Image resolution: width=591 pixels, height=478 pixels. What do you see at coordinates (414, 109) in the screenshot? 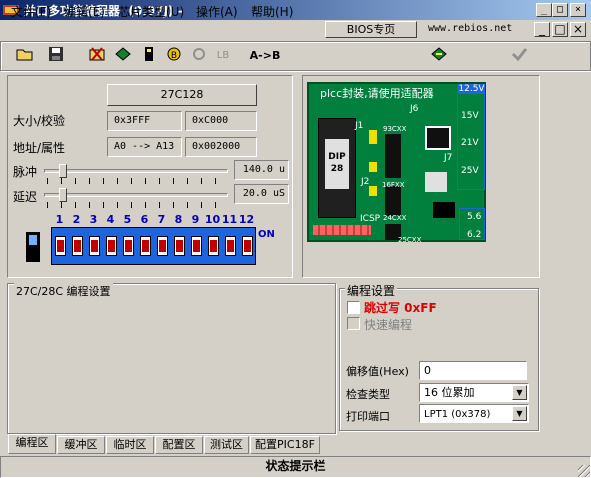
I see `label-j6: J6` at bounding box center [414, 109].